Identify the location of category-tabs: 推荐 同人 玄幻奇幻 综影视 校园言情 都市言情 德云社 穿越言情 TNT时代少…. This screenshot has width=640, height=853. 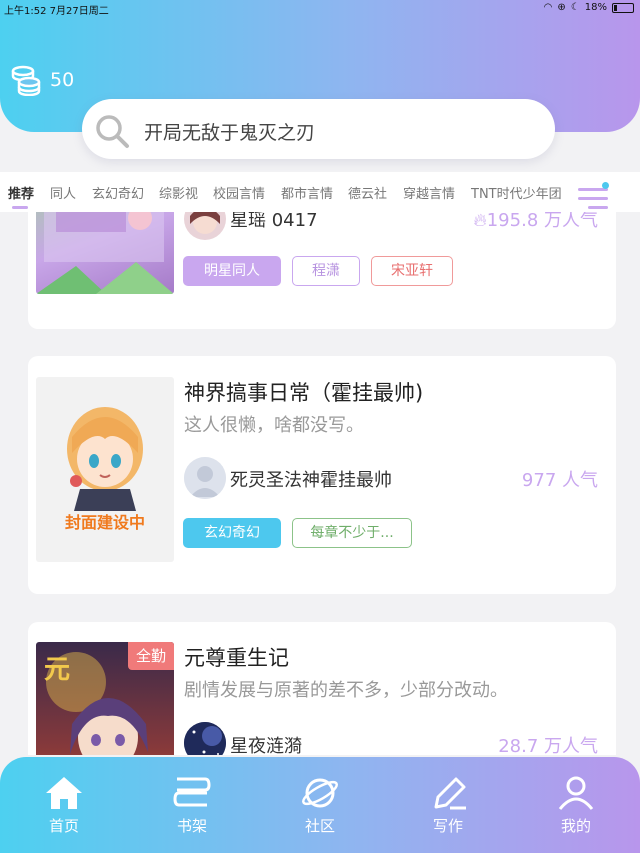
(320, 192).